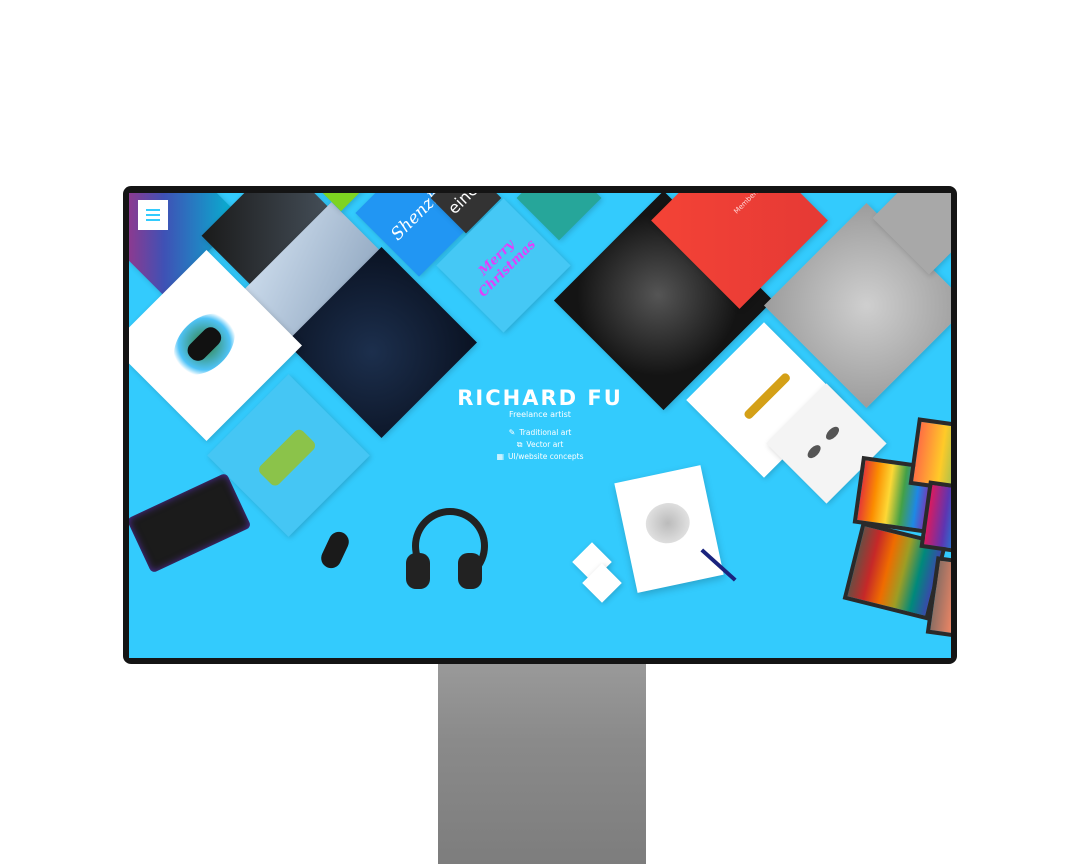 This screenshot has width=1080, height=864. I want to click on feature-traditional-art: ✎ Traditional art, so click(540, 433).